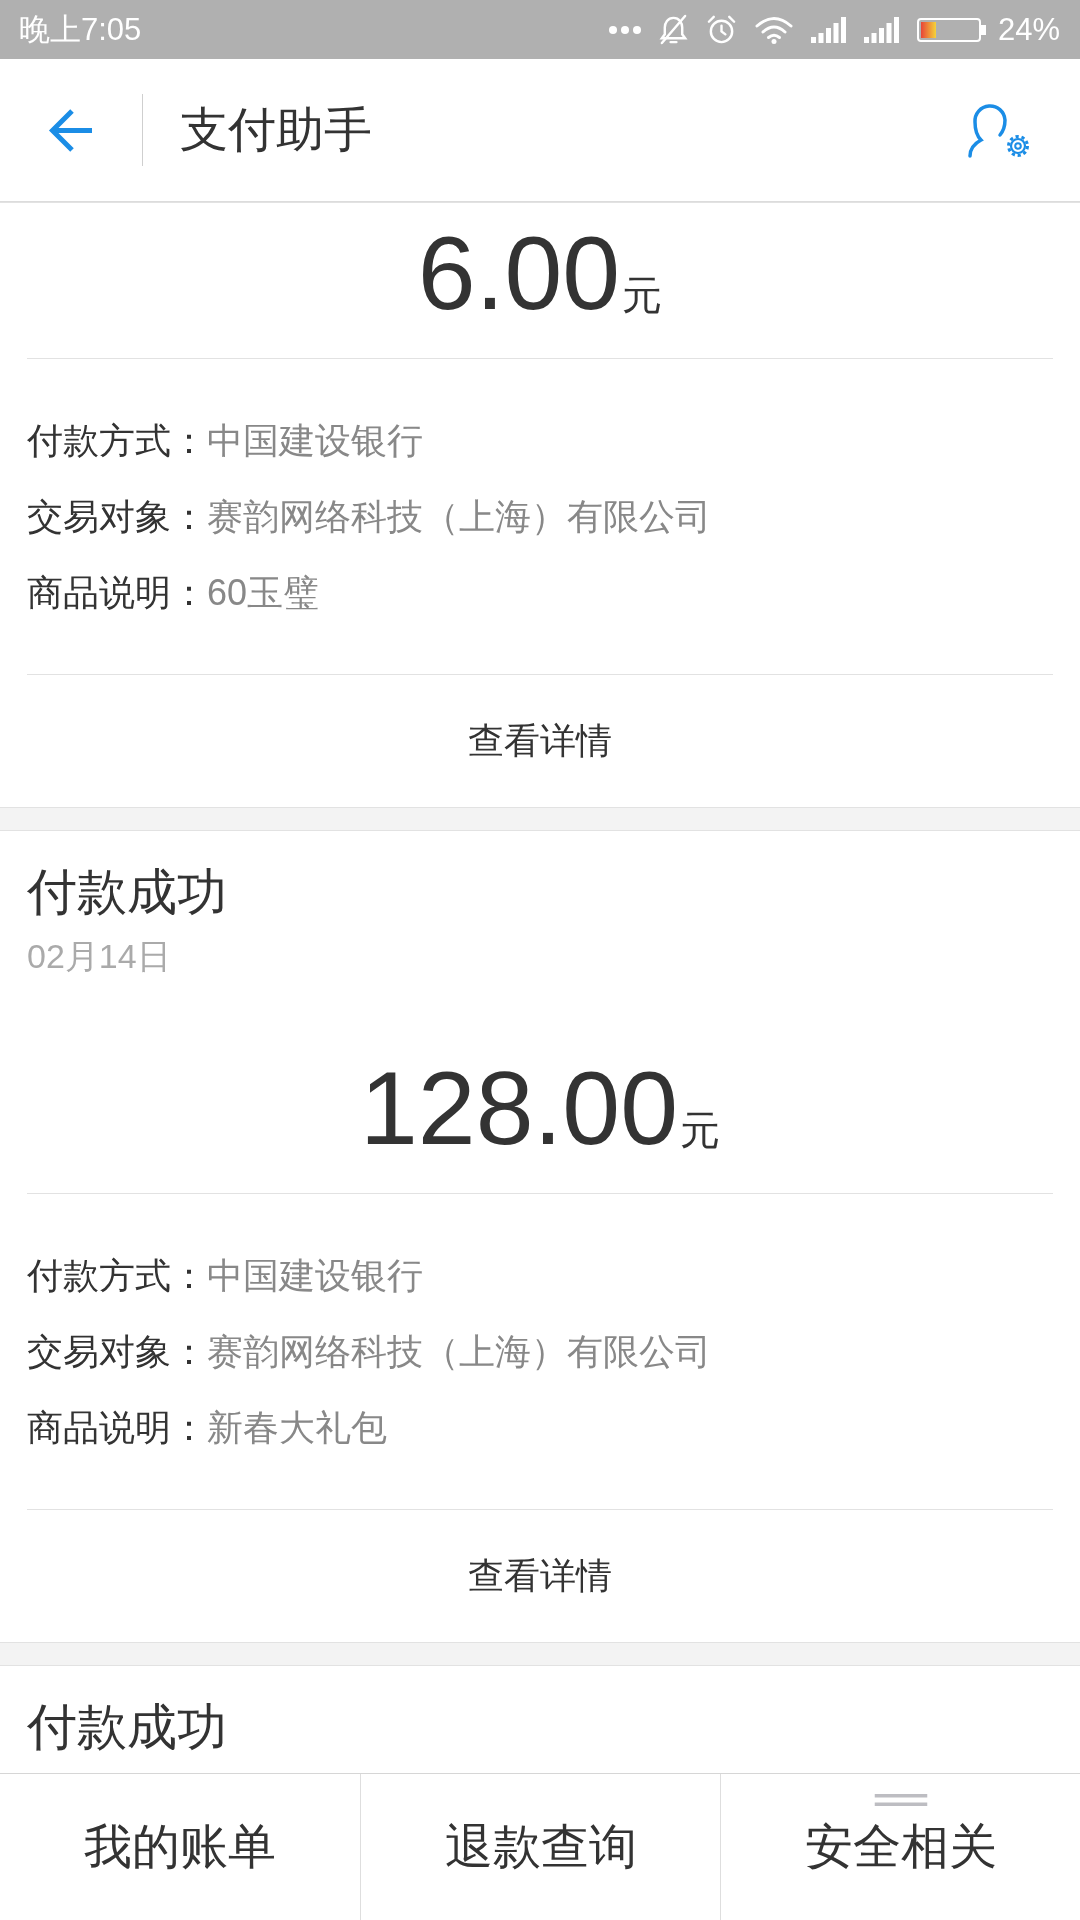  I want to click on battery-percent: 24%, so click(1028, 29).